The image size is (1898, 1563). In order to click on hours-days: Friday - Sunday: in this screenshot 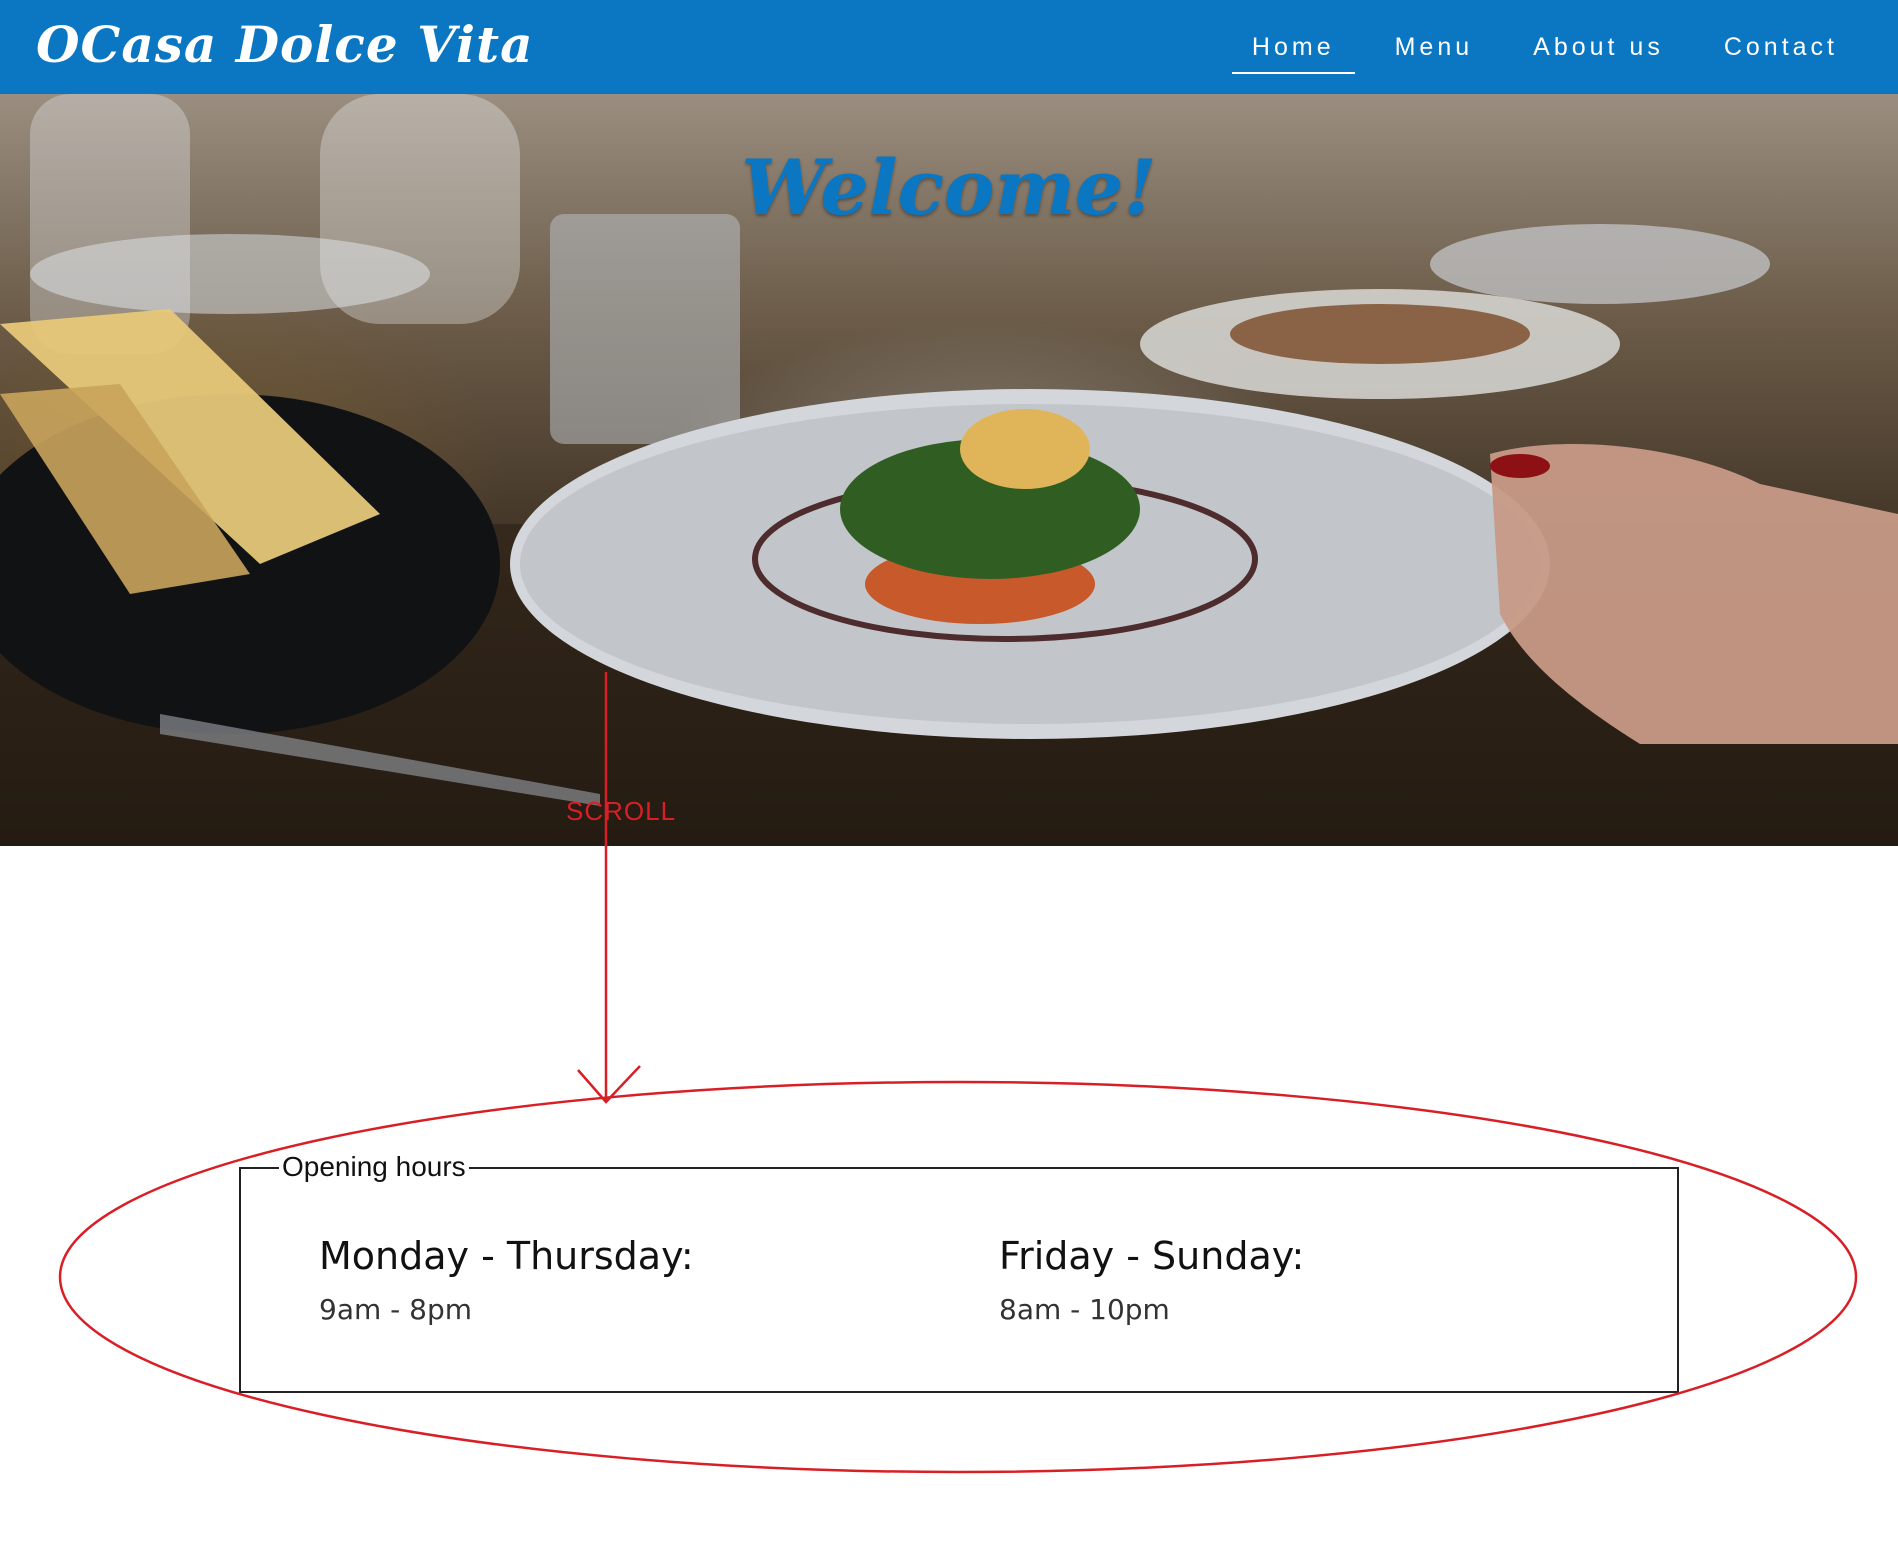, I will do `click(1152, 1256)`.